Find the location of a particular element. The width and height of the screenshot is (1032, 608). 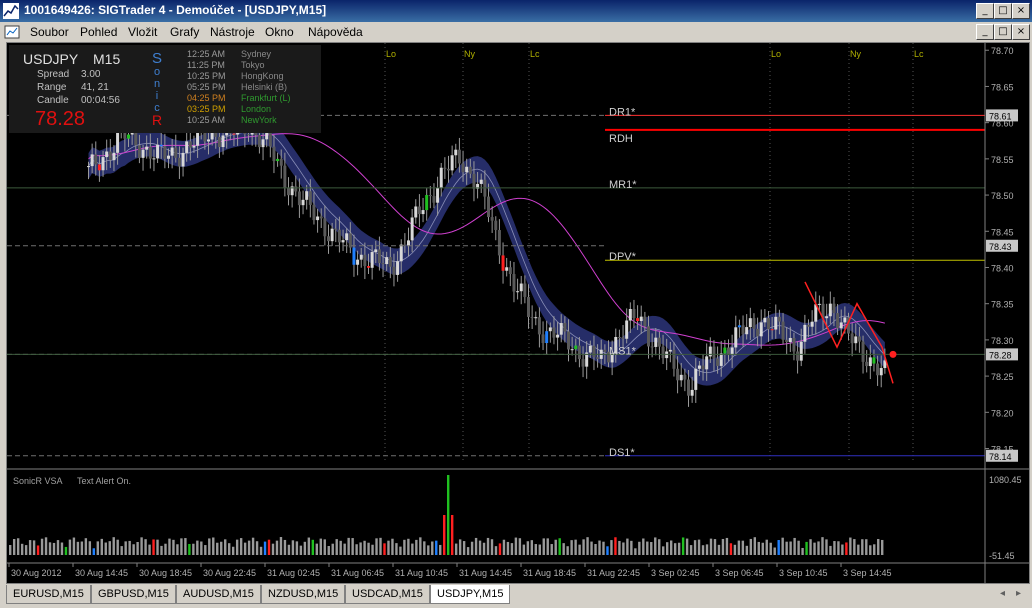

tab-scroll-left-icon: ◂ is located at coordinates (1002, 593).